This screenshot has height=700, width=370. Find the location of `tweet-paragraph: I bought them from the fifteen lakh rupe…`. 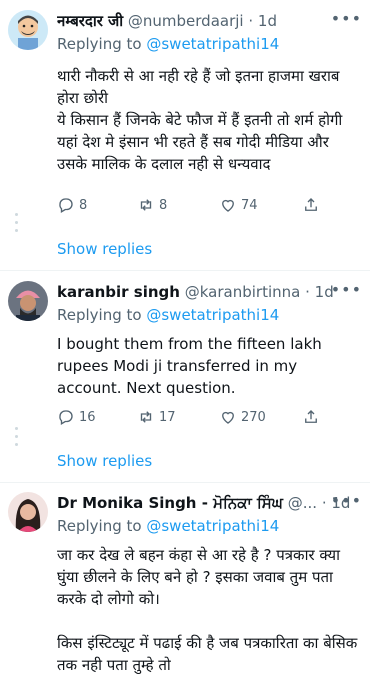

tweet-paragraph: I bought them from the fifteen lakh rupe… is located at coordinates (189, 366).